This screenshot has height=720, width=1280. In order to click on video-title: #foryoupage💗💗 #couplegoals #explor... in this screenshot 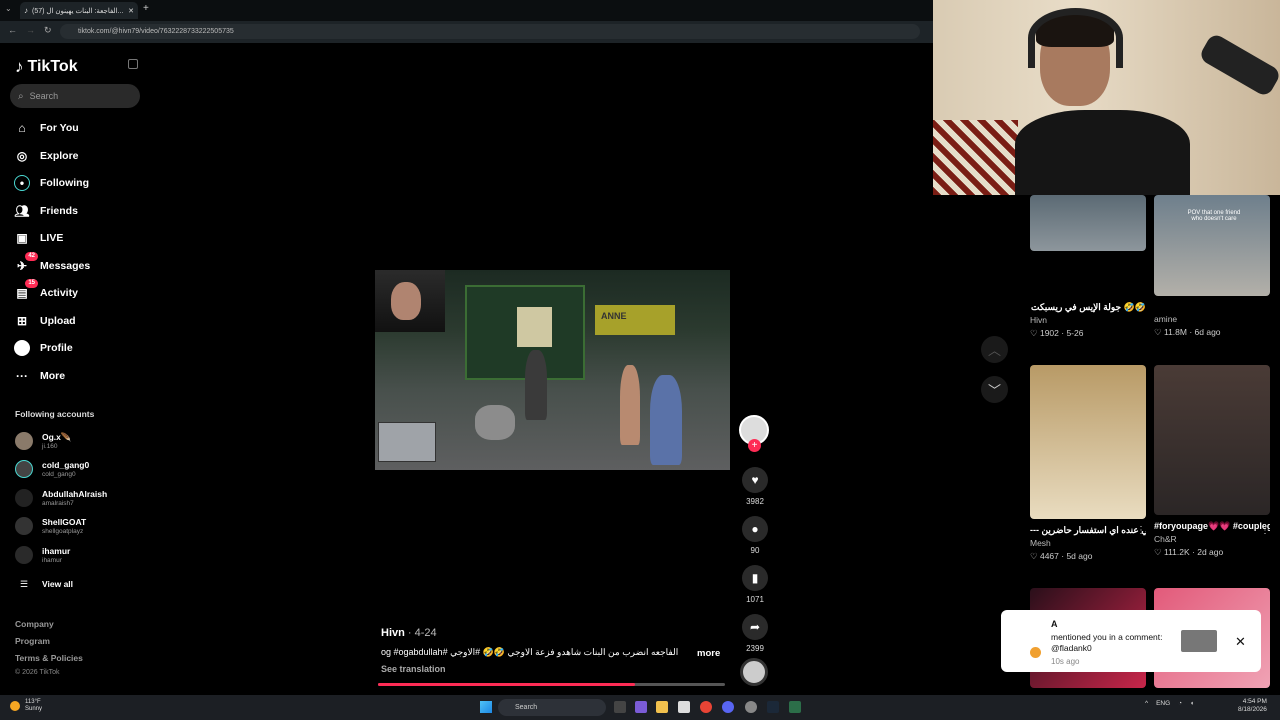, I will do `click(1212, 526)`.